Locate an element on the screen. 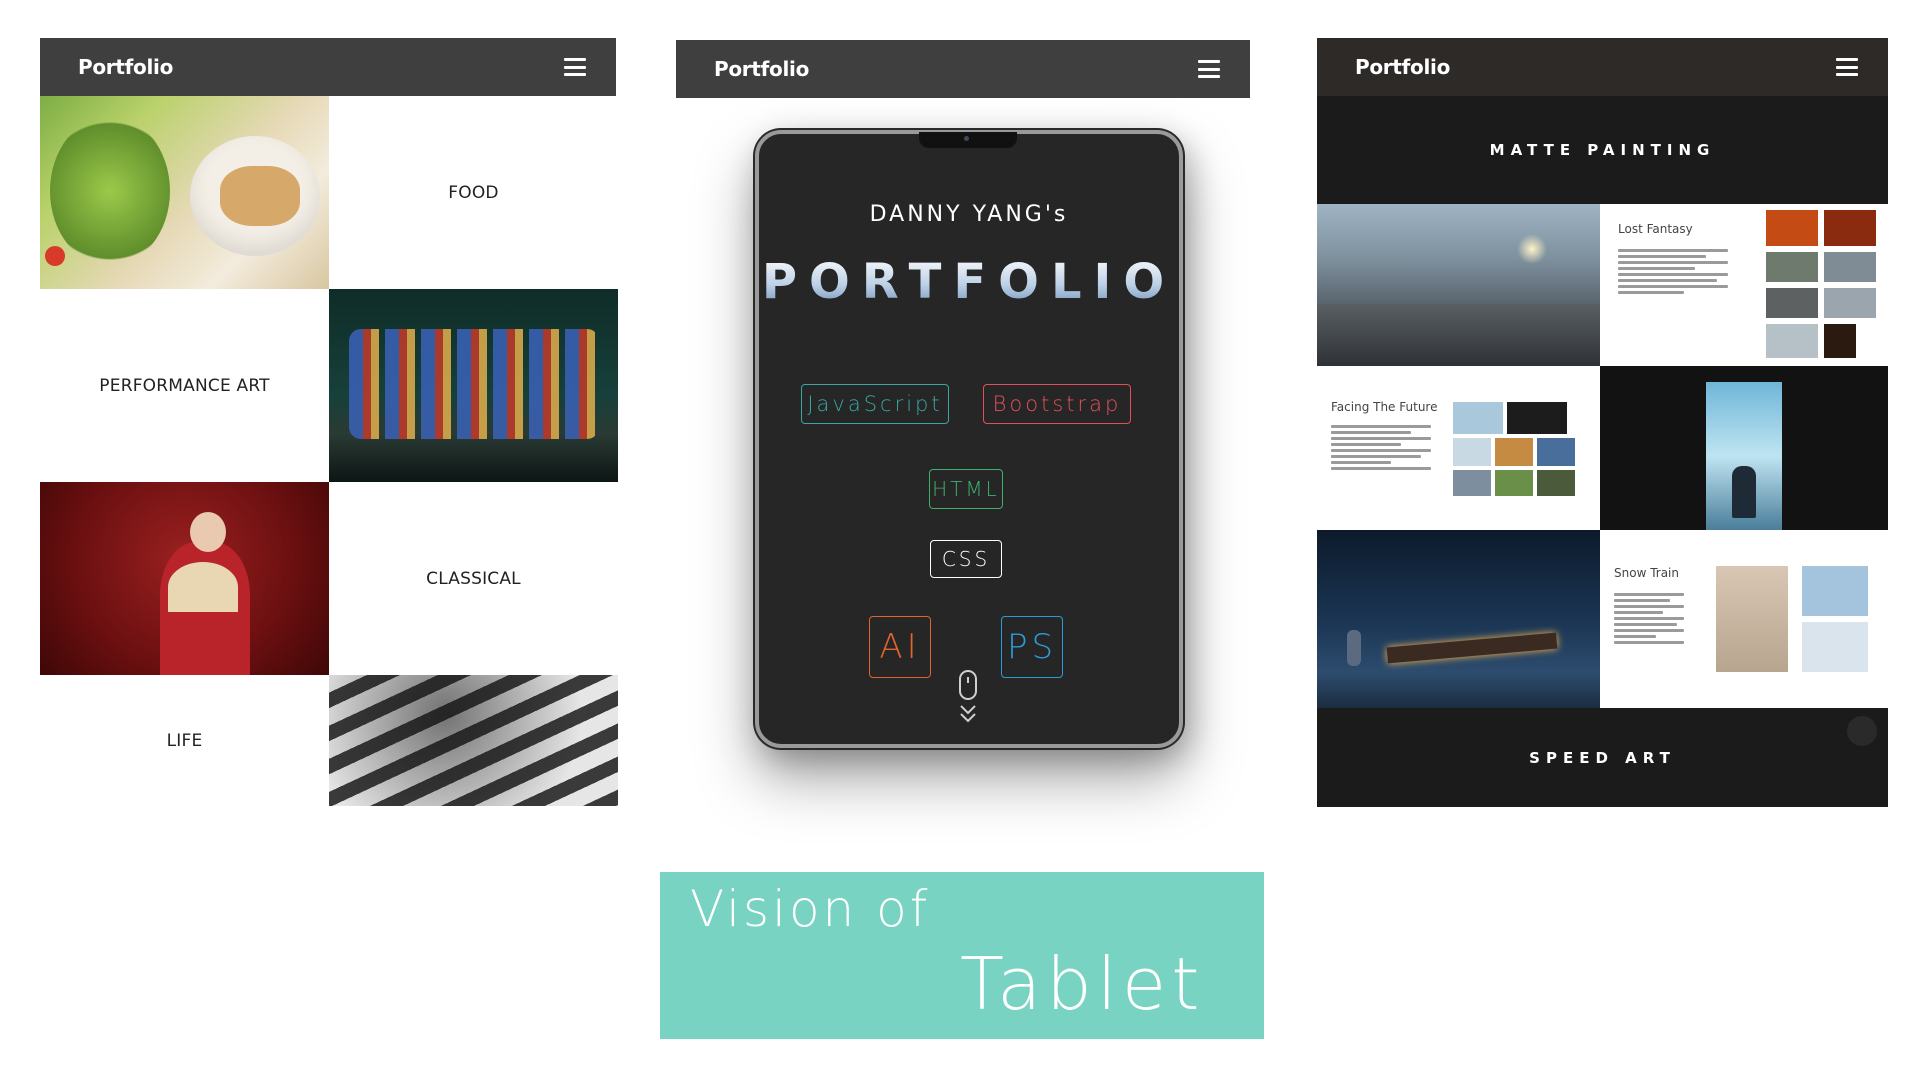 The height and width of the screenshot is (1080, 1920). category-performance-art: PERFORMANCE ART is located at coordinates (184, 385).